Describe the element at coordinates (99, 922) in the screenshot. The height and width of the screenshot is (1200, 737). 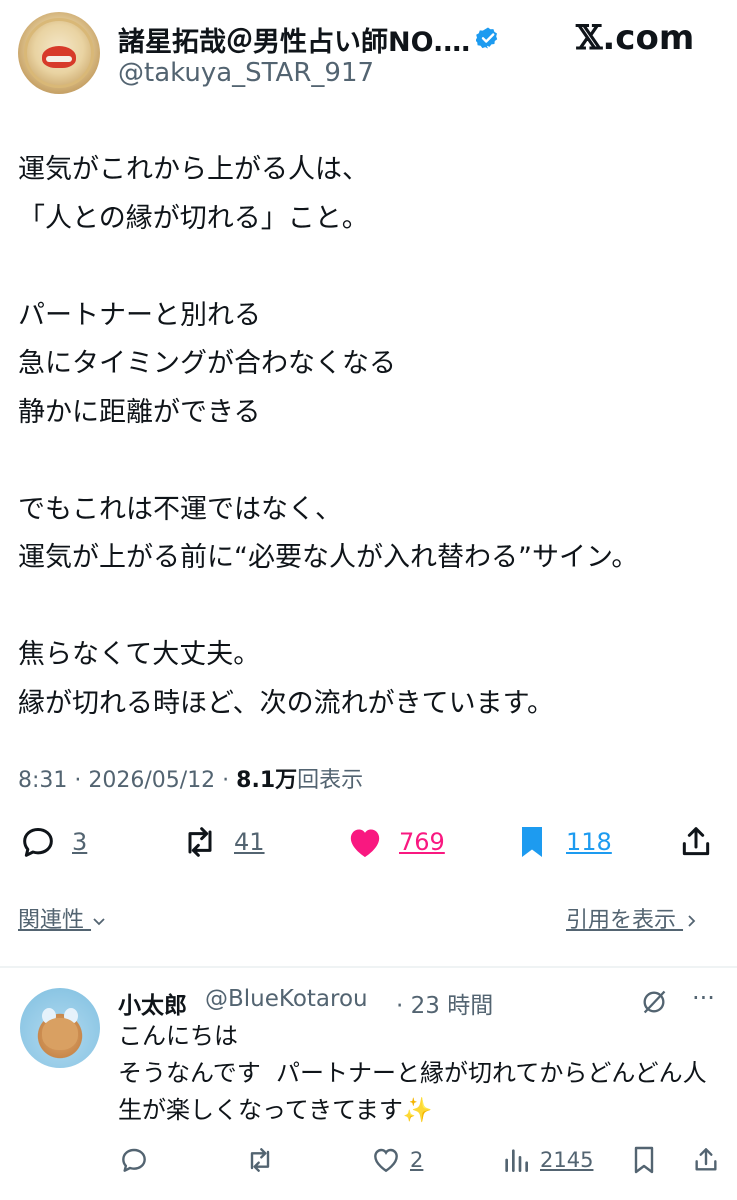
I see `chevron-down-icon` at that location.